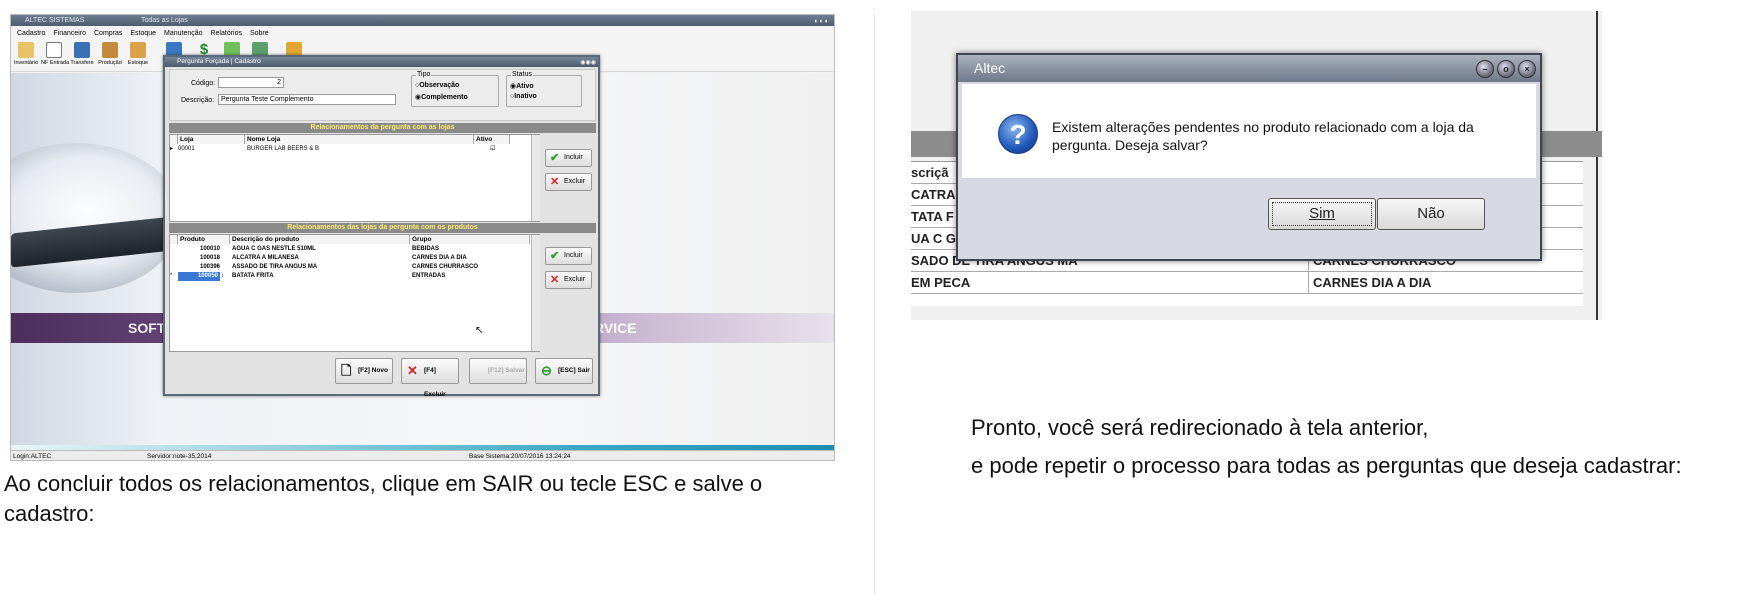 The height and width of the screenshot is (594, 1748). I want to click on window-controls: ◐◐◐, so click(822, 21).